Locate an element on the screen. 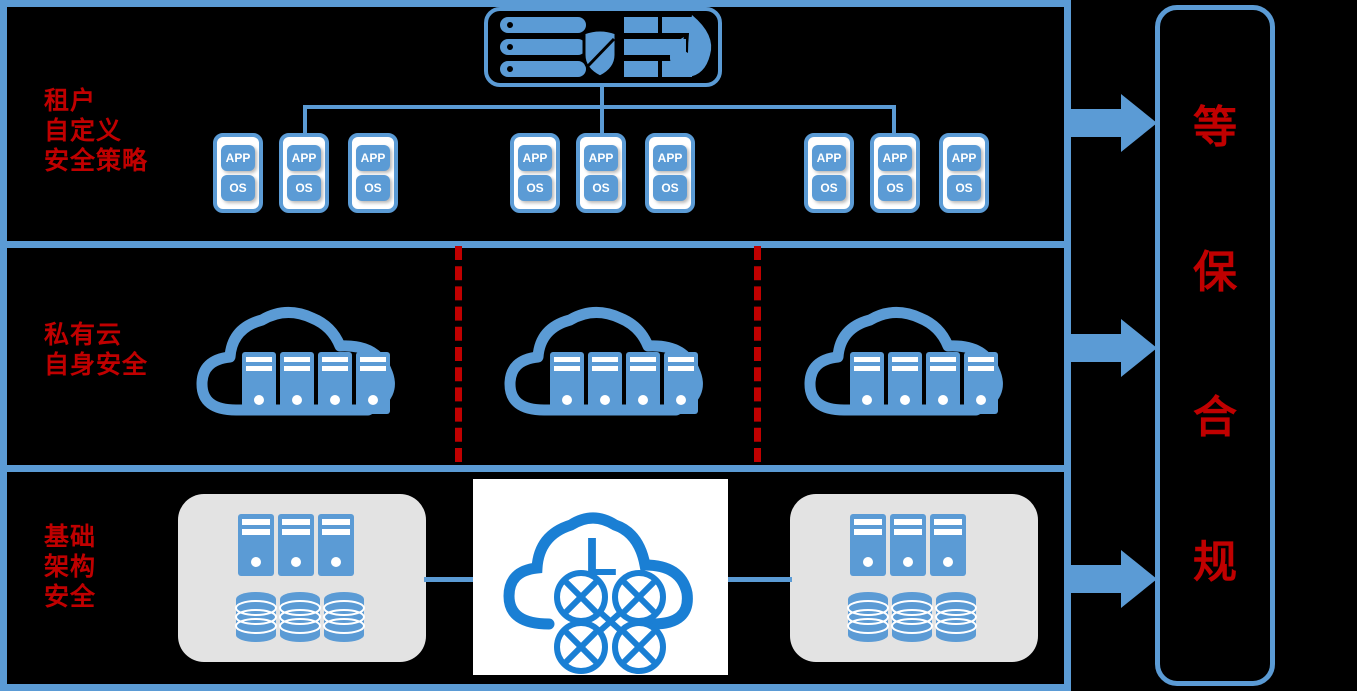 Image resolution: width=1357 pixels, height=691 pixels. sdn-panel: L is located at coordinates (600, 577).